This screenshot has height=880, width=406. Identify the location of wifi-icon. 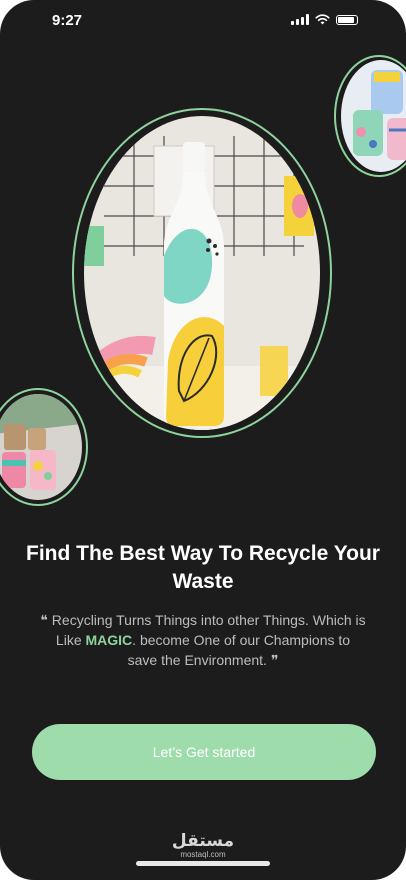
(322, 19).